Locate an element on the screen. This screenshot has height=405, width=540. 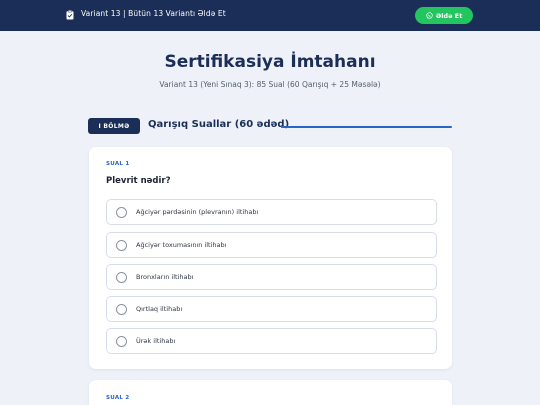
question-text: Plevrit nədir? is located at coordinates (138, 181).